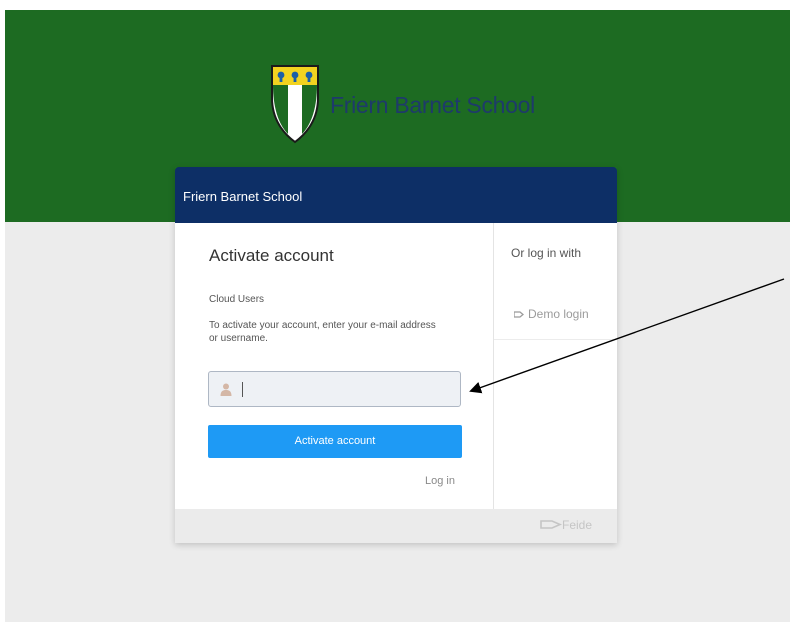 The width and height of the screenshot is (790, 622). Describe the element at coordinates (432, 105) in the screenshot. I see `school-name-logo-text: Friern Barnet School` at that location.